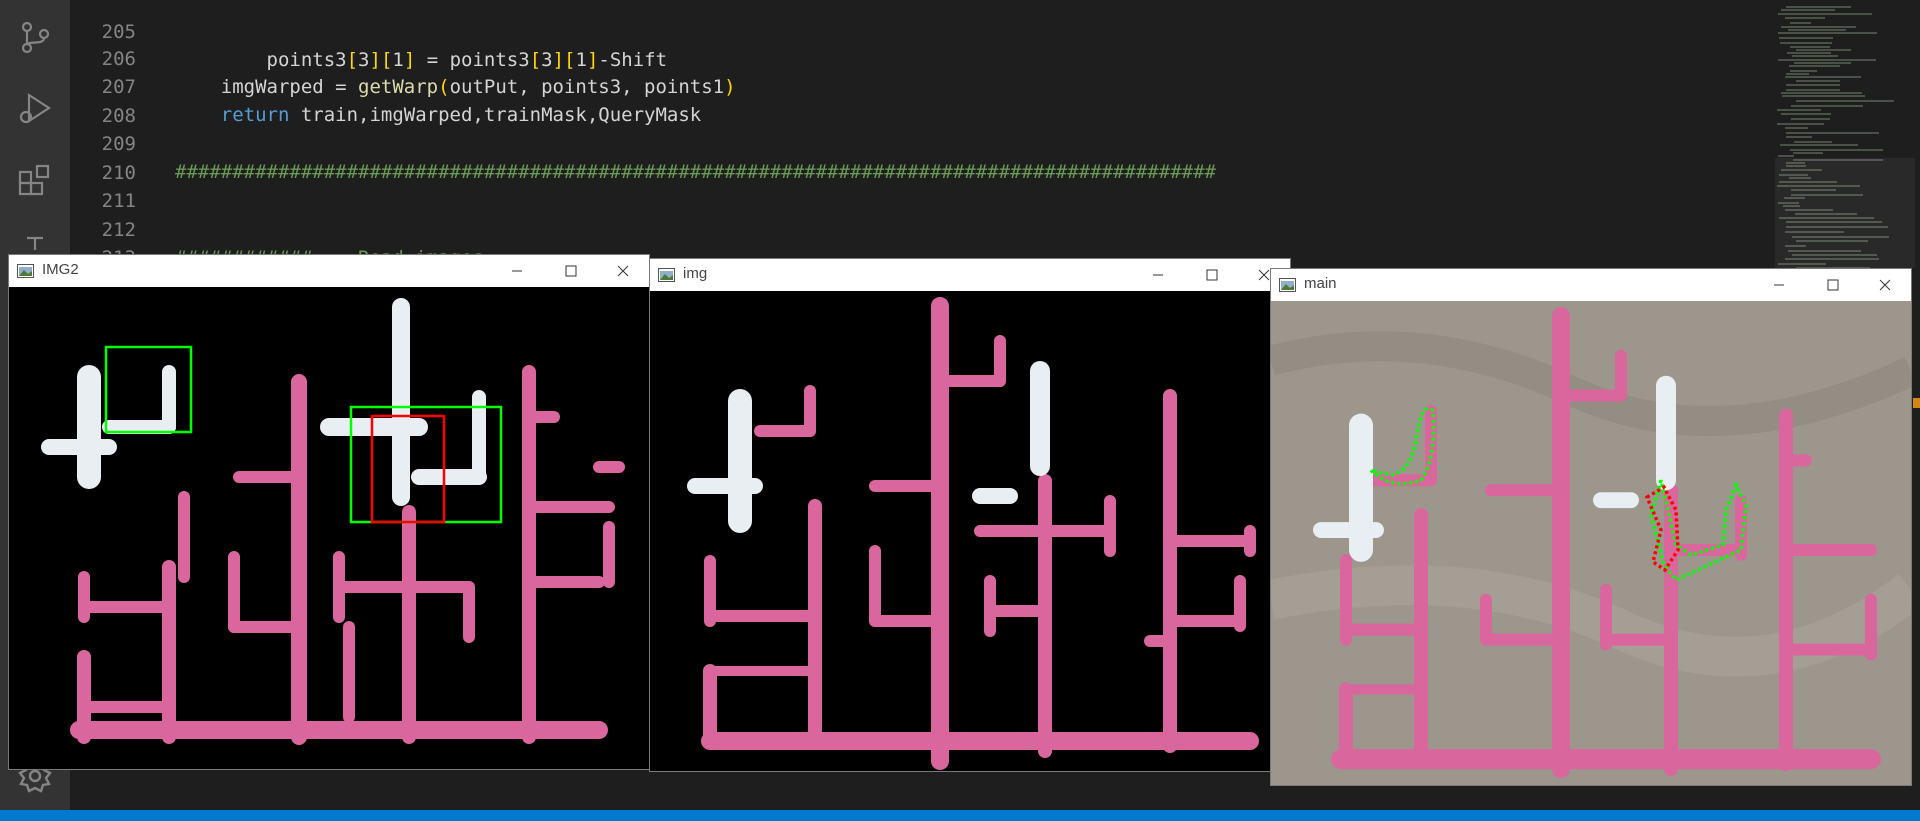 This screenshot has height=821, width=1920. Describe the element at coordinates (1320, 283) in the screenshot. I see `window-title: main` at that location.